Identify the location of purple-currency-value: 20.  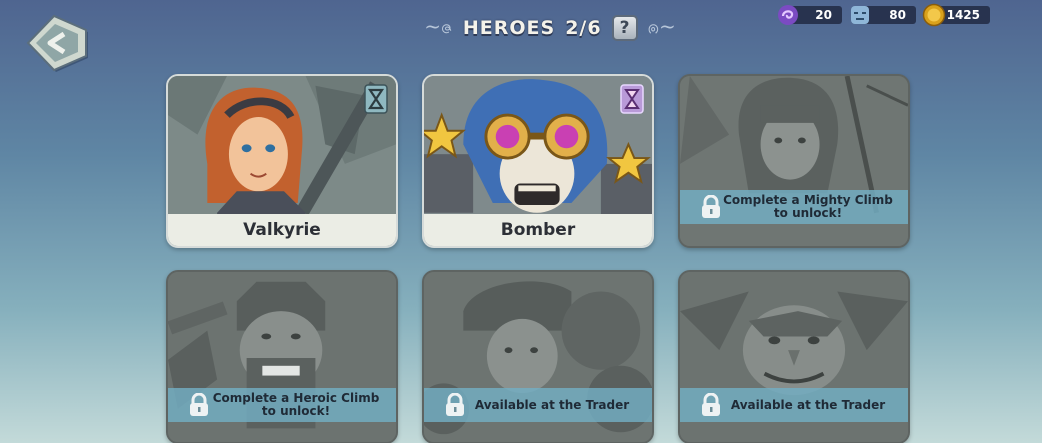
(823, 15).